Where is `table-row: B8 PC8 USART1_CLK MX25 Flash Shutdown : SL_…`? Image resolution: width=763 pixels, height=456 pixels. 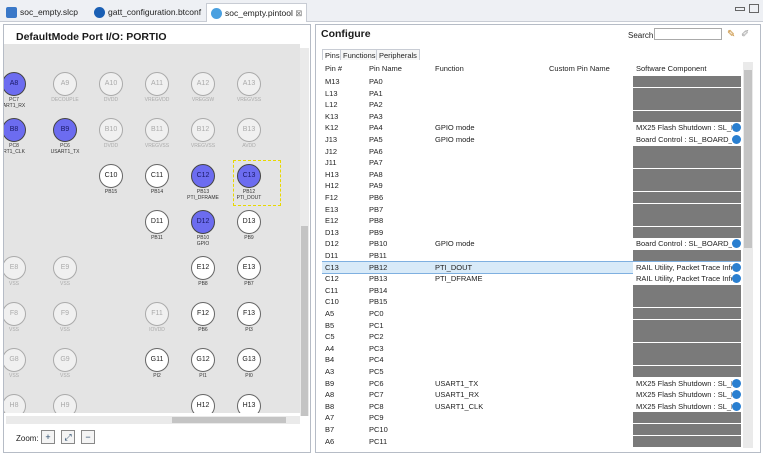 table-row: B8 PC8 USART1_CLK MX25 Flash Shutdown : SL_… is located at coordinates (531, 406).